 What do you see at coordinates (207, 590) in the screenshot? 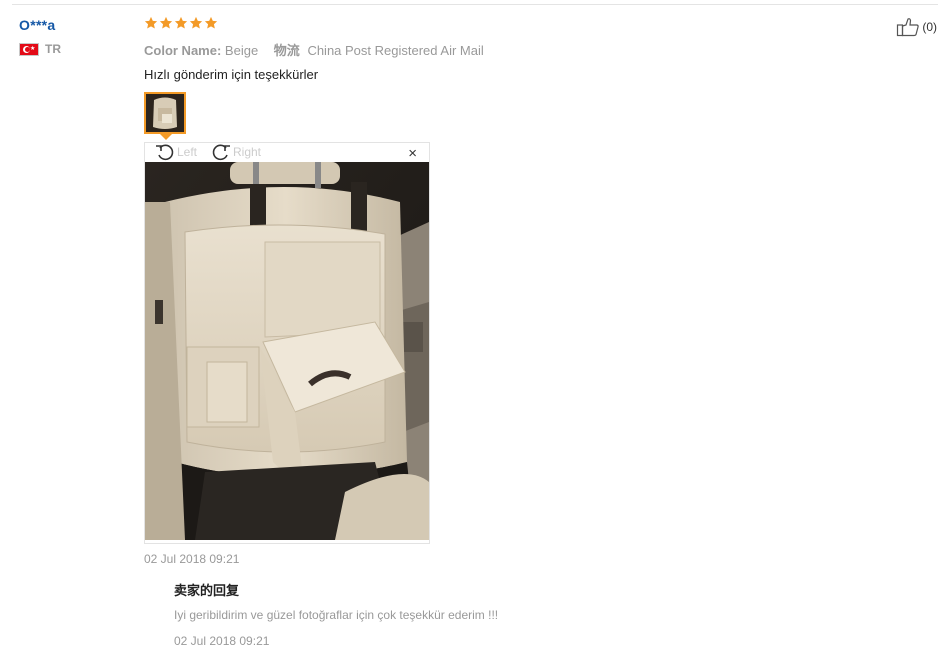
I see `reply-title: 卖家的回复` at bounding box center [207, 590].